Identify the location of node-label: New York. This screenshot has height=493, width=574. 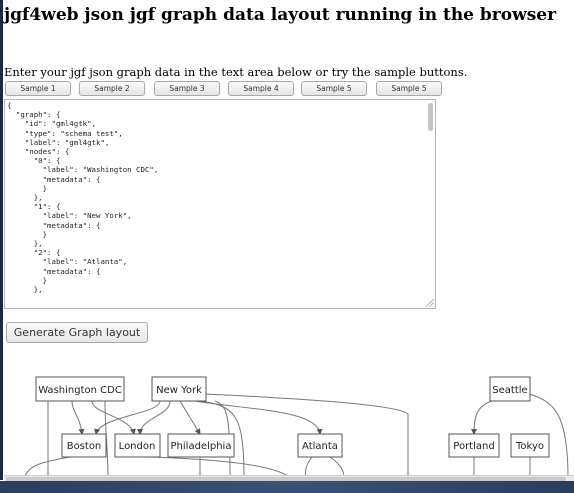
(179, 390).